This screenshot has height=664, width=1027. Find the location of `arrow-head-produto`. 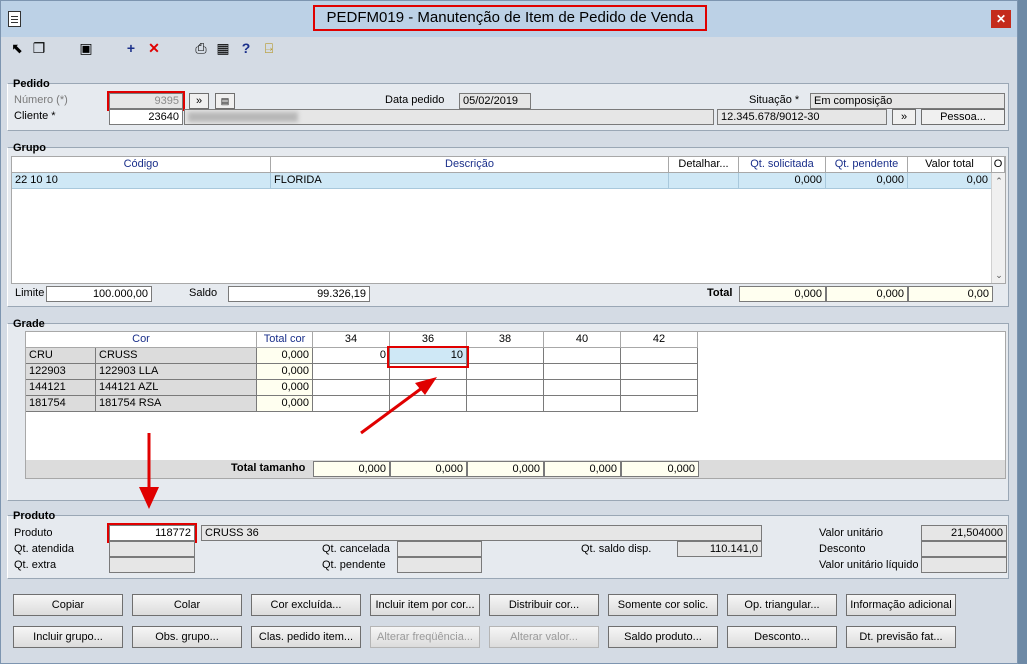

arrow-head-produto is located at coordinates (149, 498).